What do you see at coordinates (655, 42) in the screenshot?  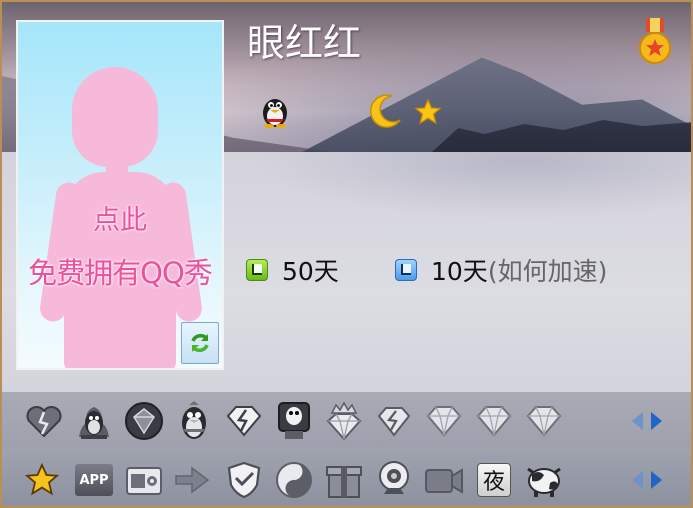 I see `medal-icon` at bounding box center [655, 42].